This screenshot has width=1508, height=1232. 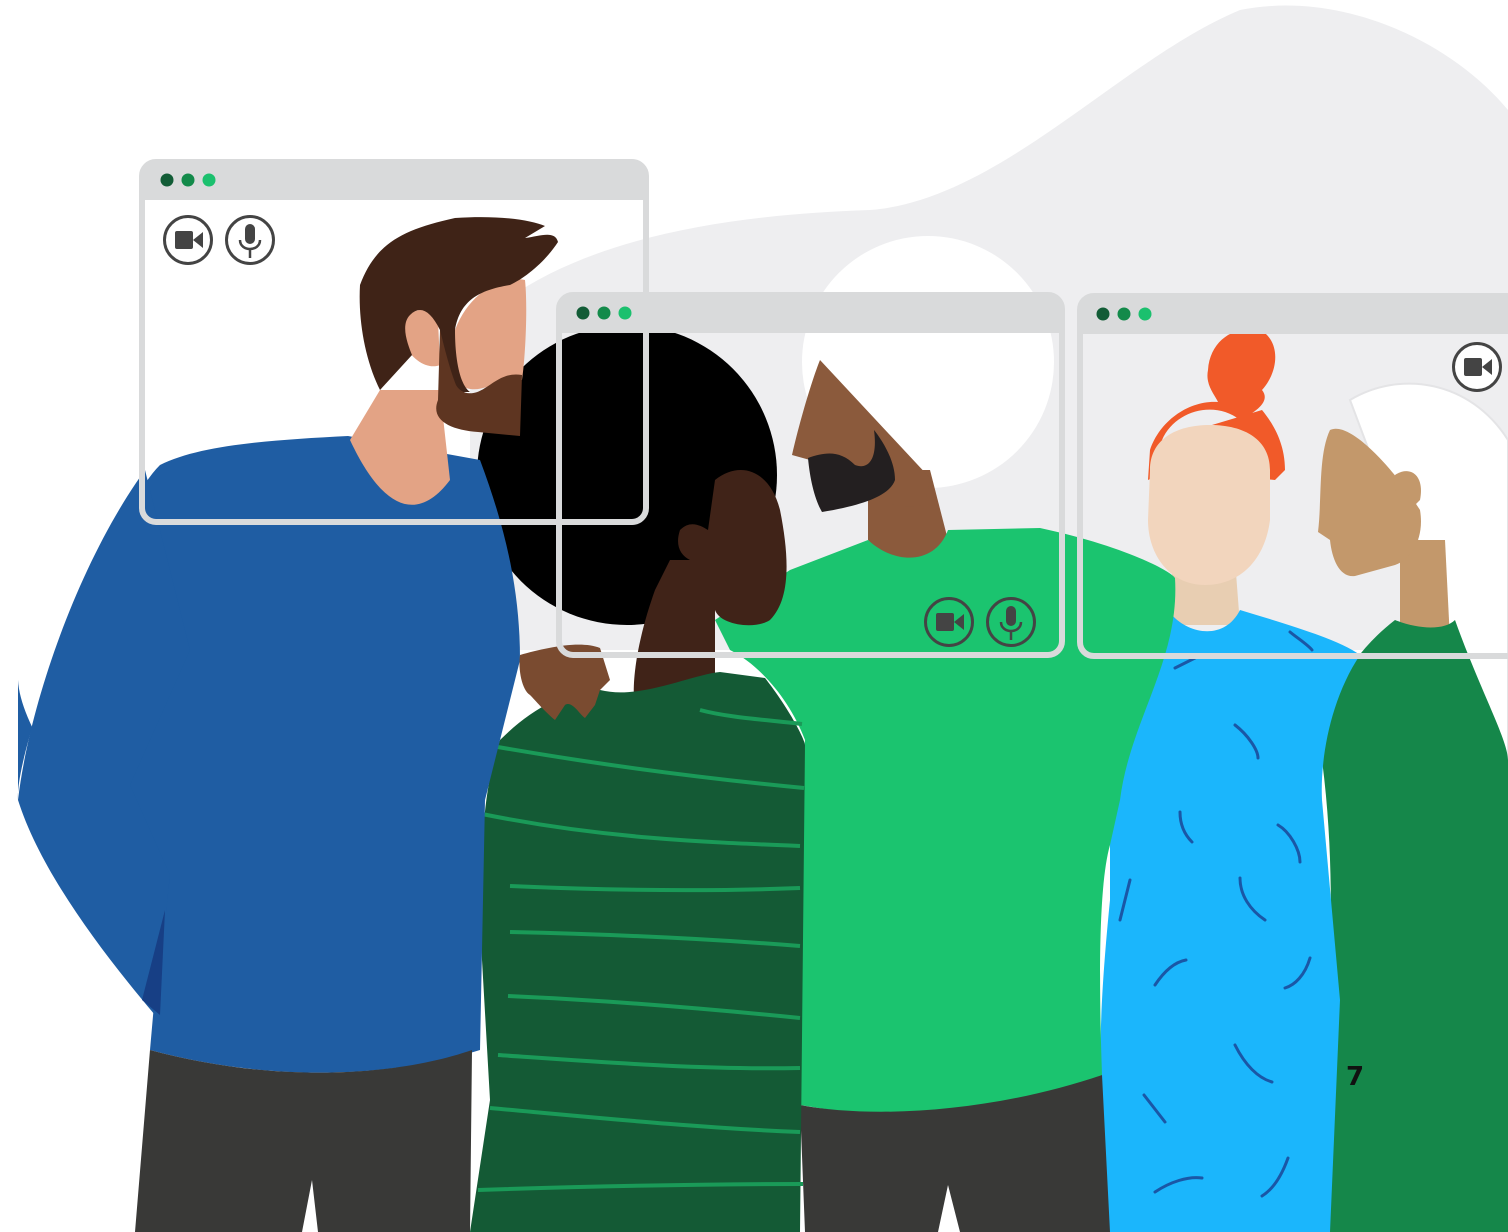 What do you see at coordinates (1209, 505) in the screenshot?
I see `person-4-face` at bounding box center [1209, 505].